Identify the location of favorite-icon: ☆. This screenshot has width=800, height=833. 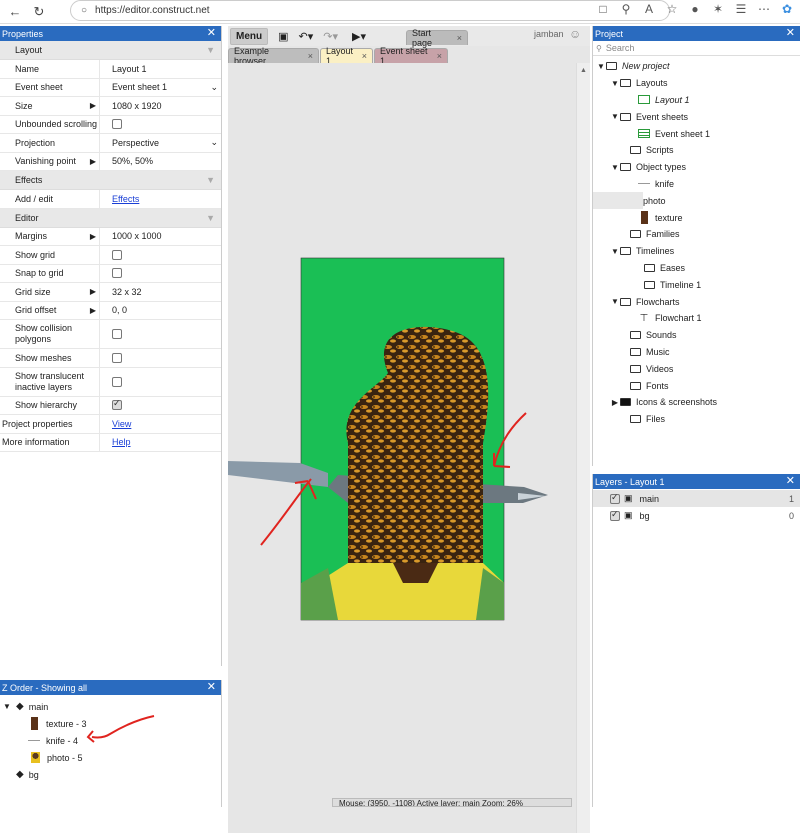
(672, 9).